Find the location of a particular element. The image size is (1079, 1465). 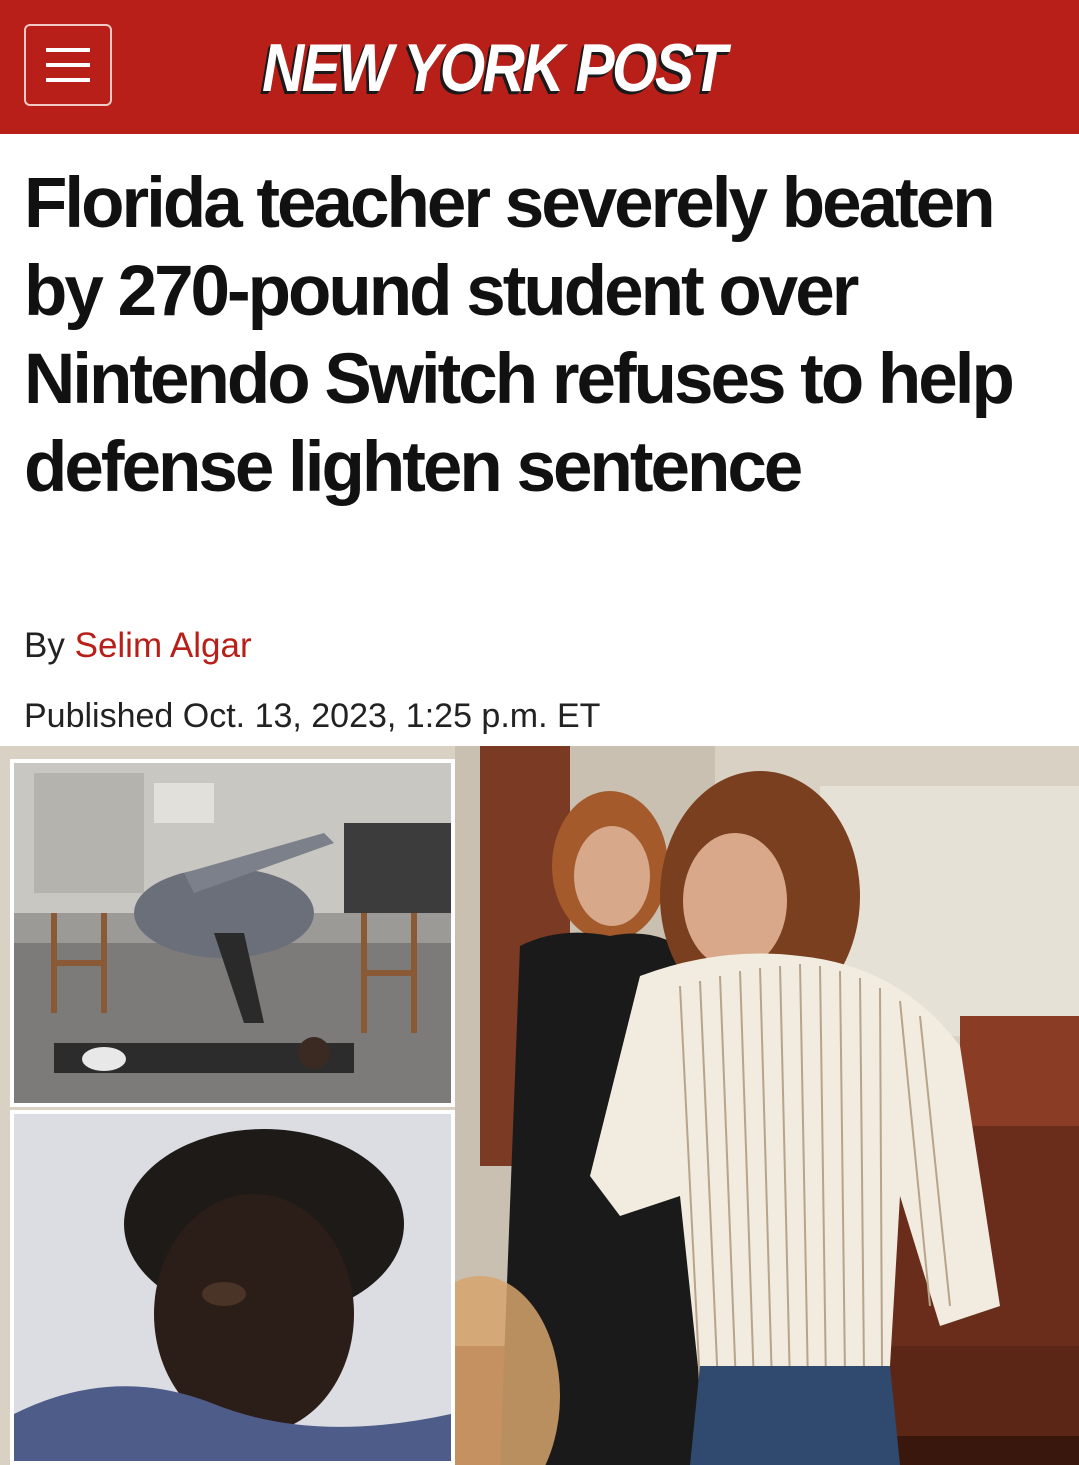

student-portrait is located at coordinates (232, 1287).